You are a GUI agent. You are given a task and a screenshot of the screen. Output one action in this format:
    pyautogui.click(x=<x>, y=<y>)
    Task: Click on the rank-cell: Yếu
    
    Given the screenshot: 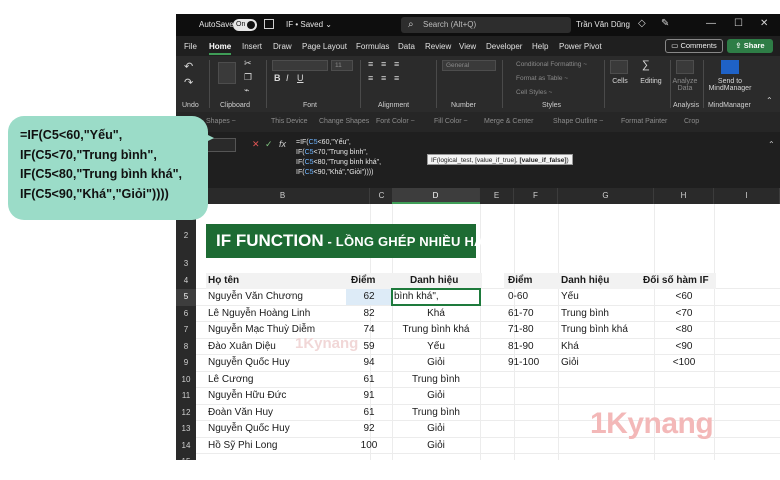 What is the action you would take?
    pyautogui.click(x=436, y=347)
    